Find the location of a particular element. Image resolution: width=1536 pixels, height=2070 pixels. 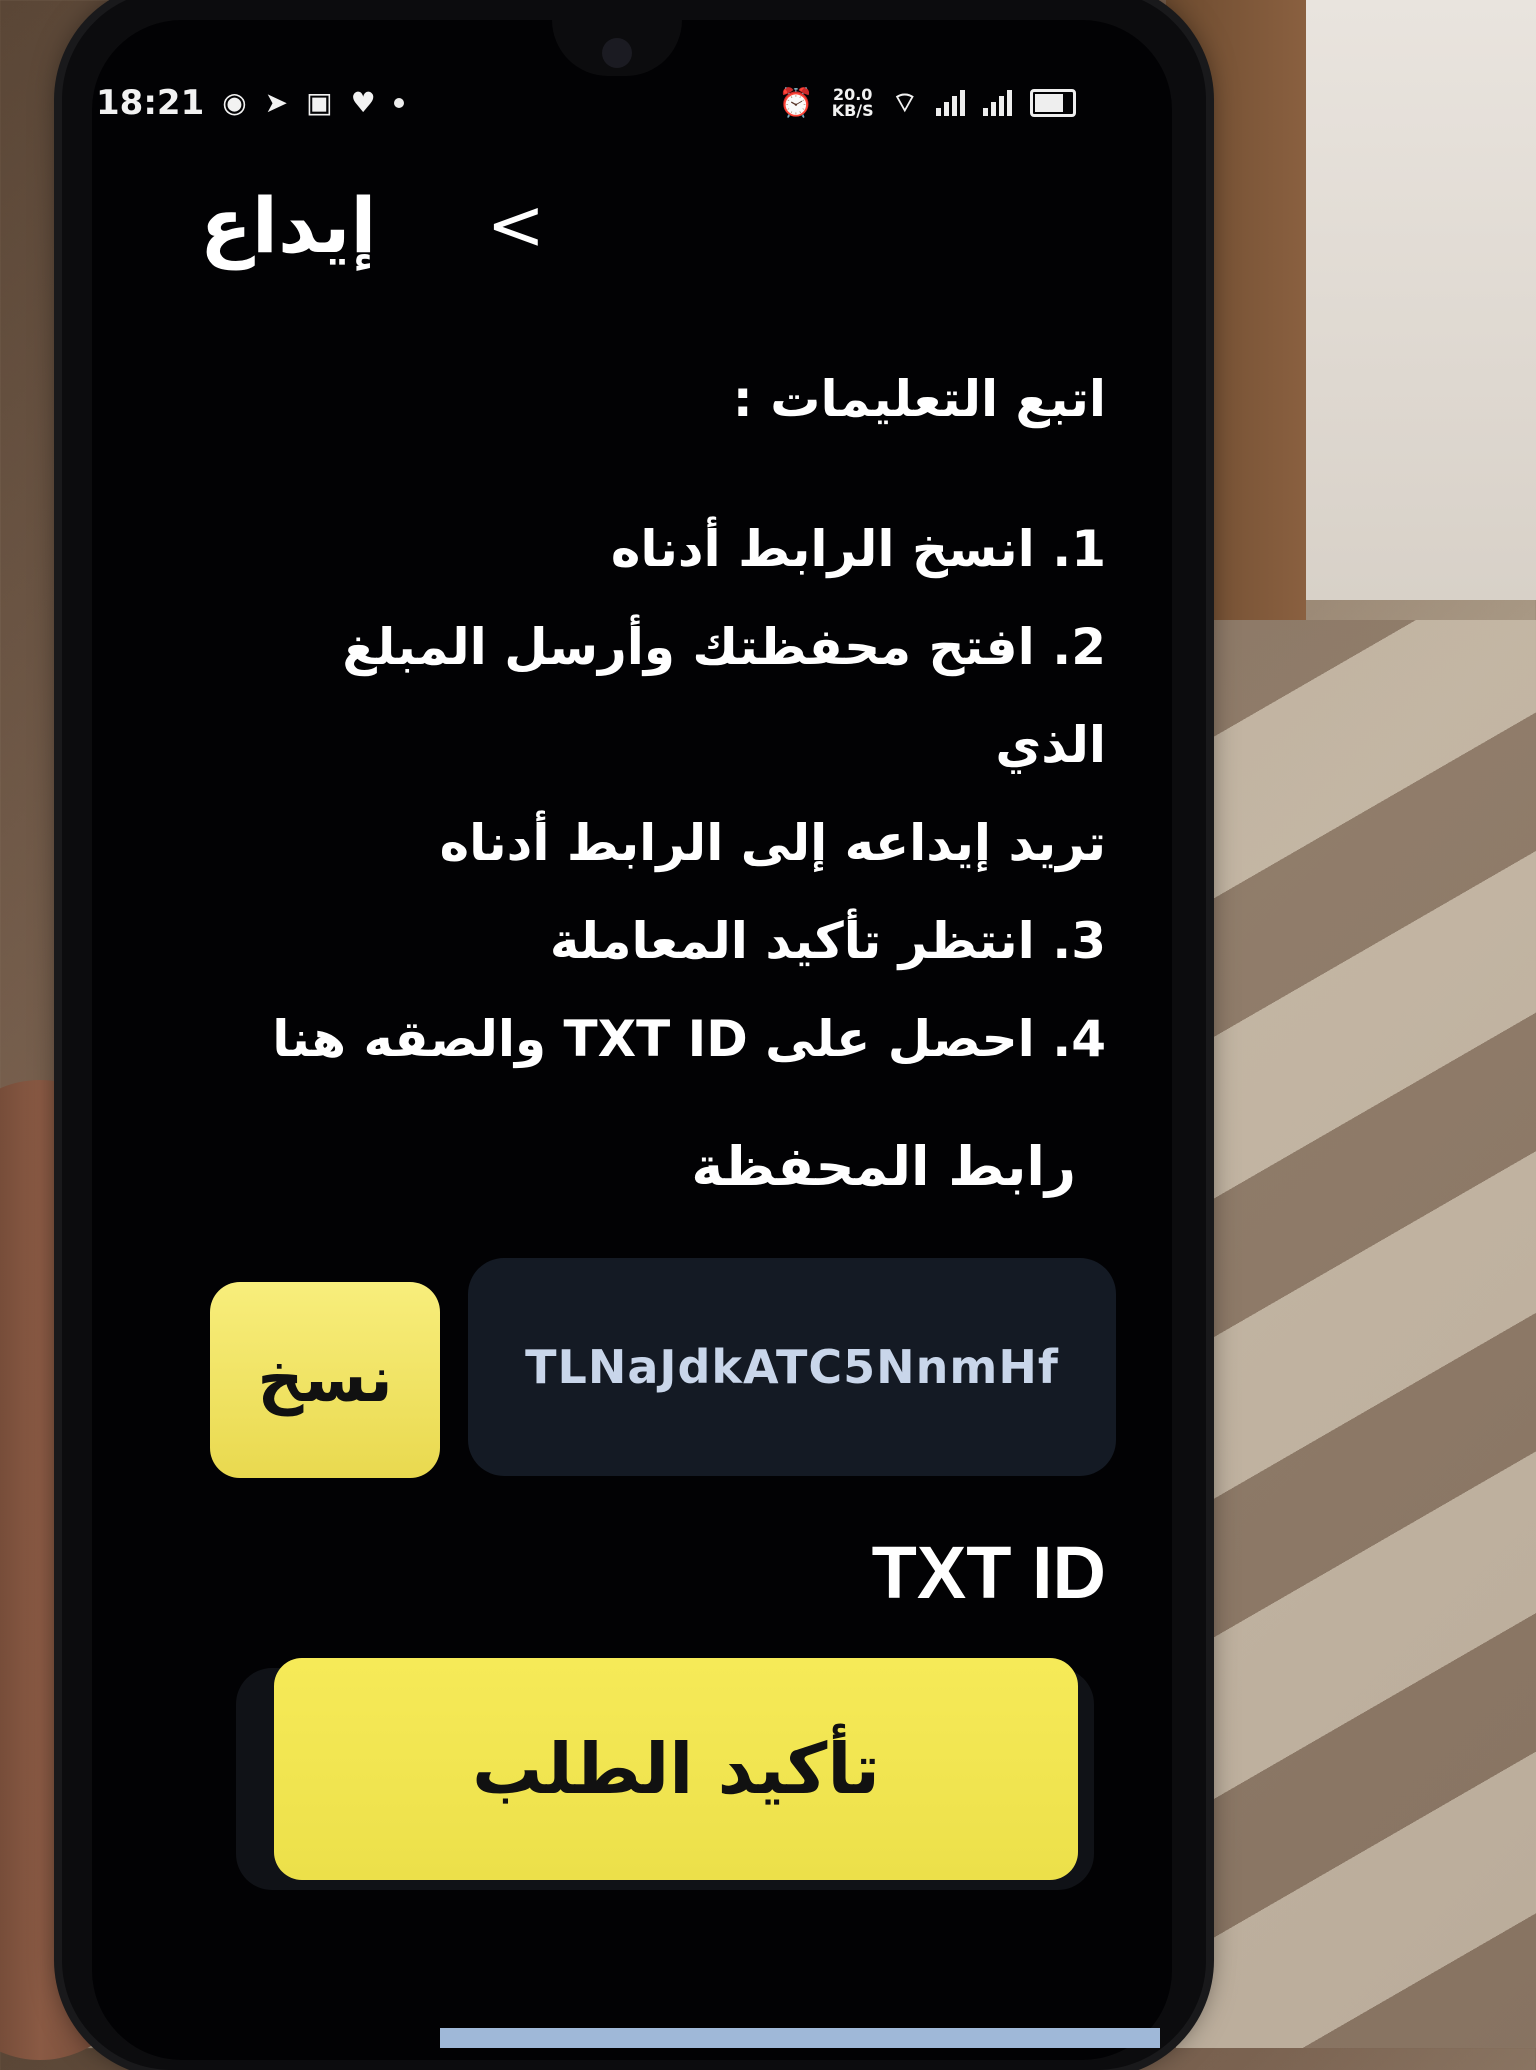

wallet-address-text: TLNaJdkATC5NnmHf is located at coordinates (792, 1367).